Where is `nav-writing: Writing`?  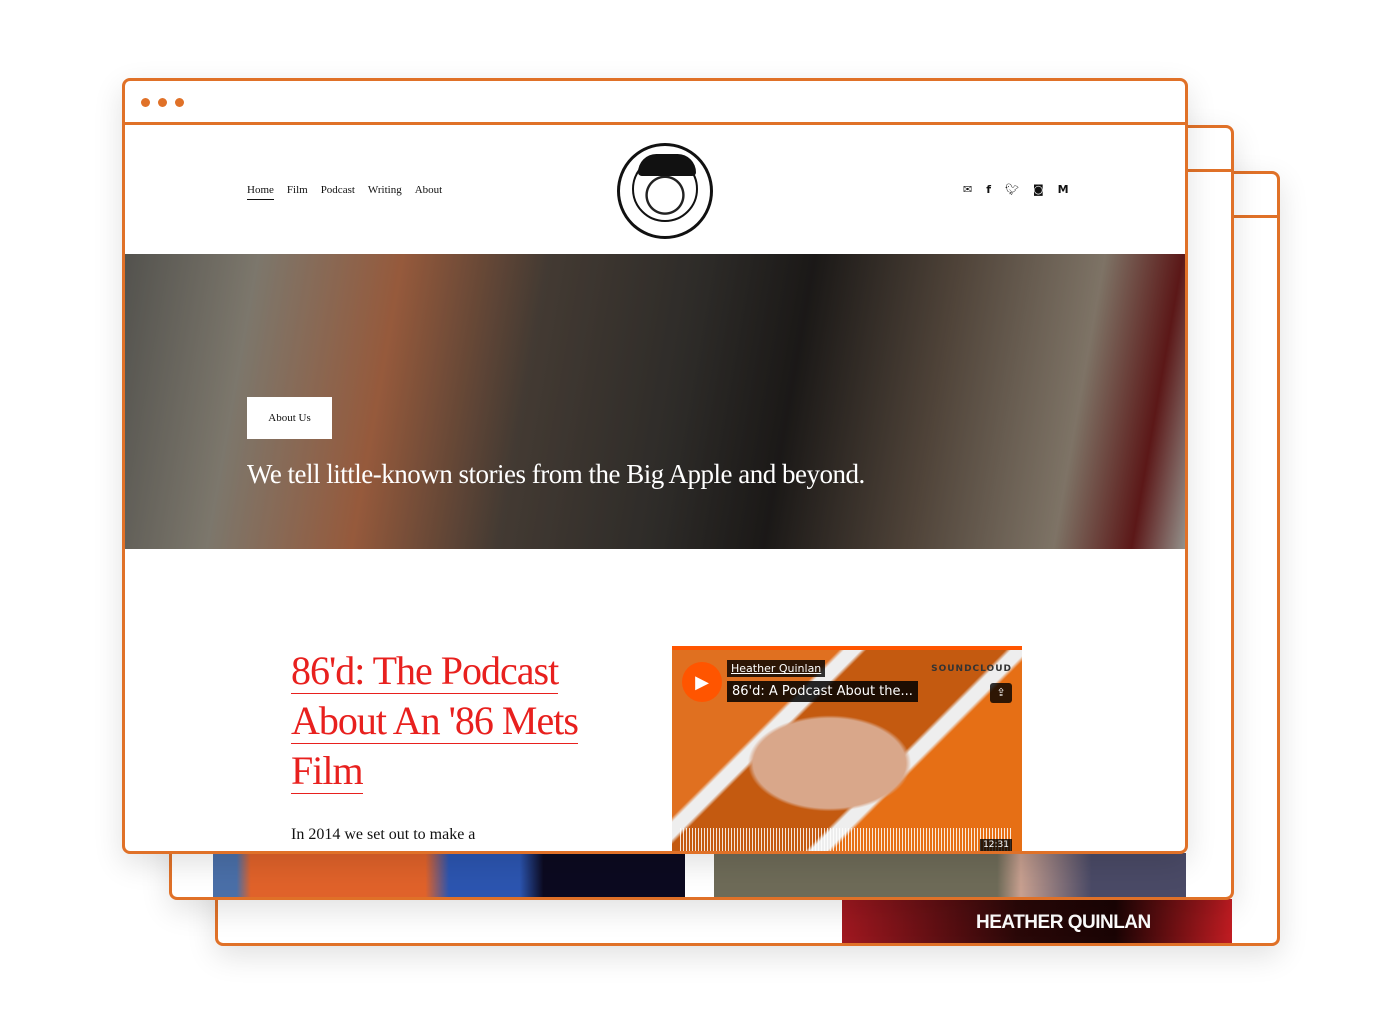
nav-writing: Writing is located at coordinates (385, 192).